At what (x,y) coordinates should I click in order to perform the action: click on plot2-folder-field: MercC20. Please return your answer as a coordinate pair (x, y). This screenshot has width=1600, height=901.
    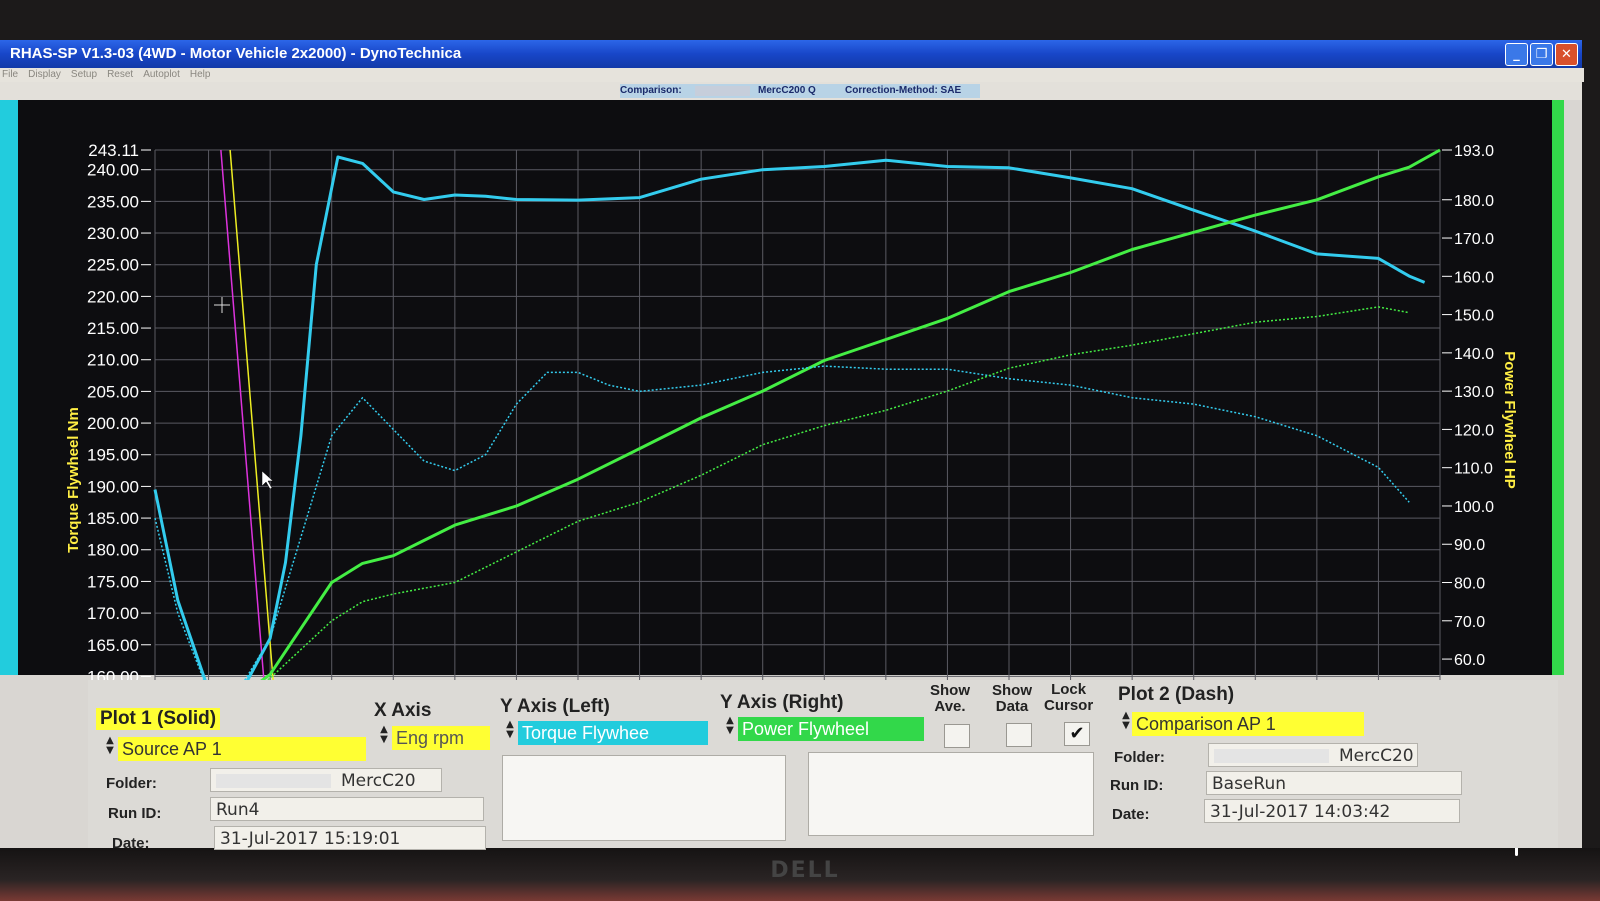
    Looking at the image, I should click on (1313, 755).